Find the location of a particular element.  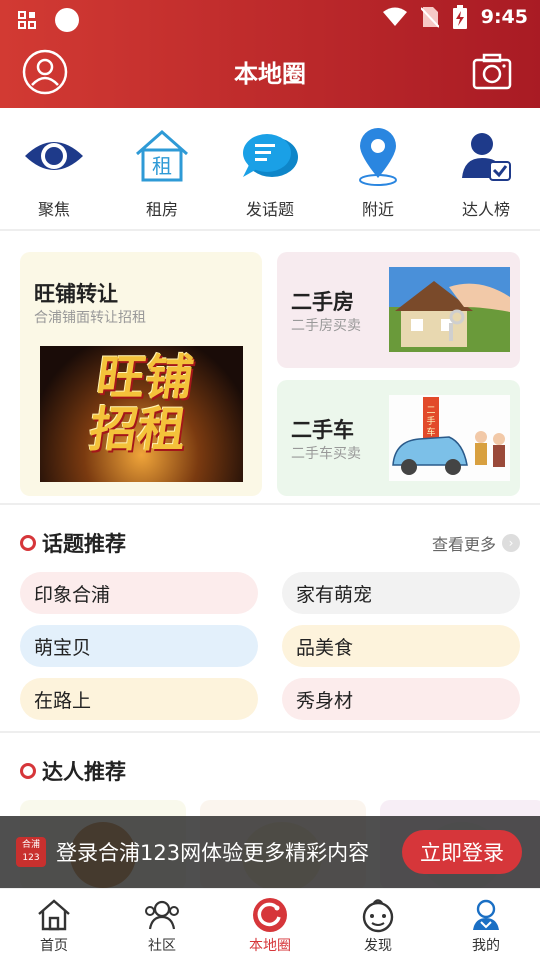

topic-label: 品美食 is located at coordinates (325, 647).